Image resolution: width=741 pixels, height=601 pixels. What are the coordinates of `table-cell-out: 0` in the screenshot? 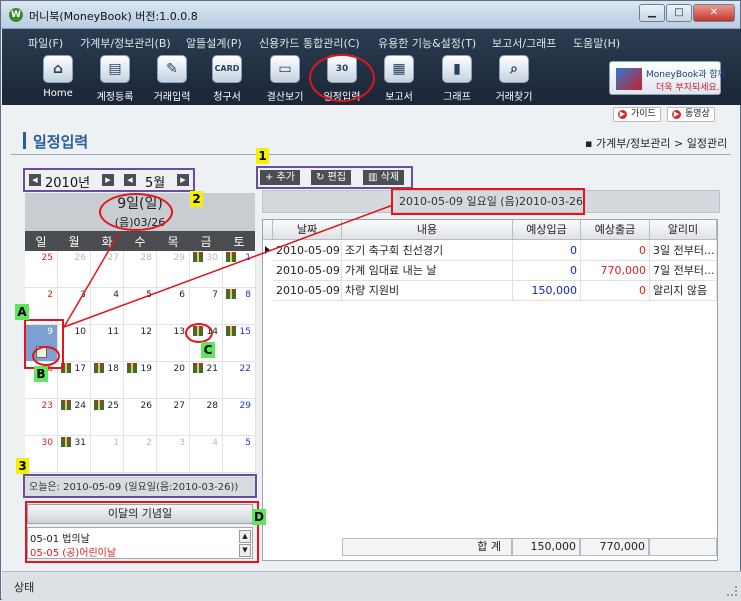 It's located at (615, 291).